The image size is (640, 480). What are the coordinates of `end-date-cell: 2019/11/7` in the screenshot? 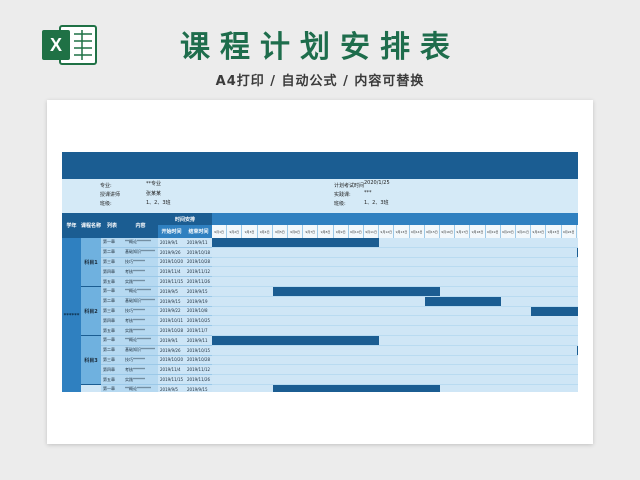 It's located at (198, 331).